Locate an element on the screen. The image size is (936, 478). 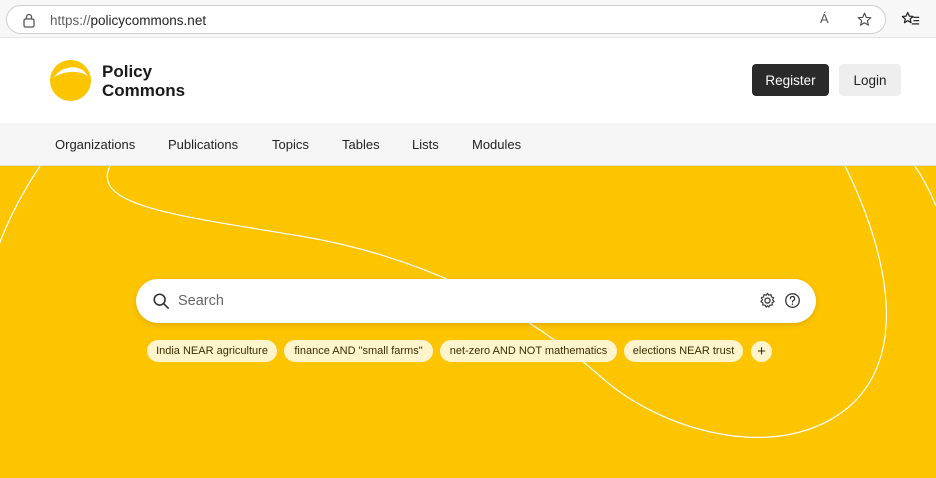
gear-icon is located at coordinates (767, 300).